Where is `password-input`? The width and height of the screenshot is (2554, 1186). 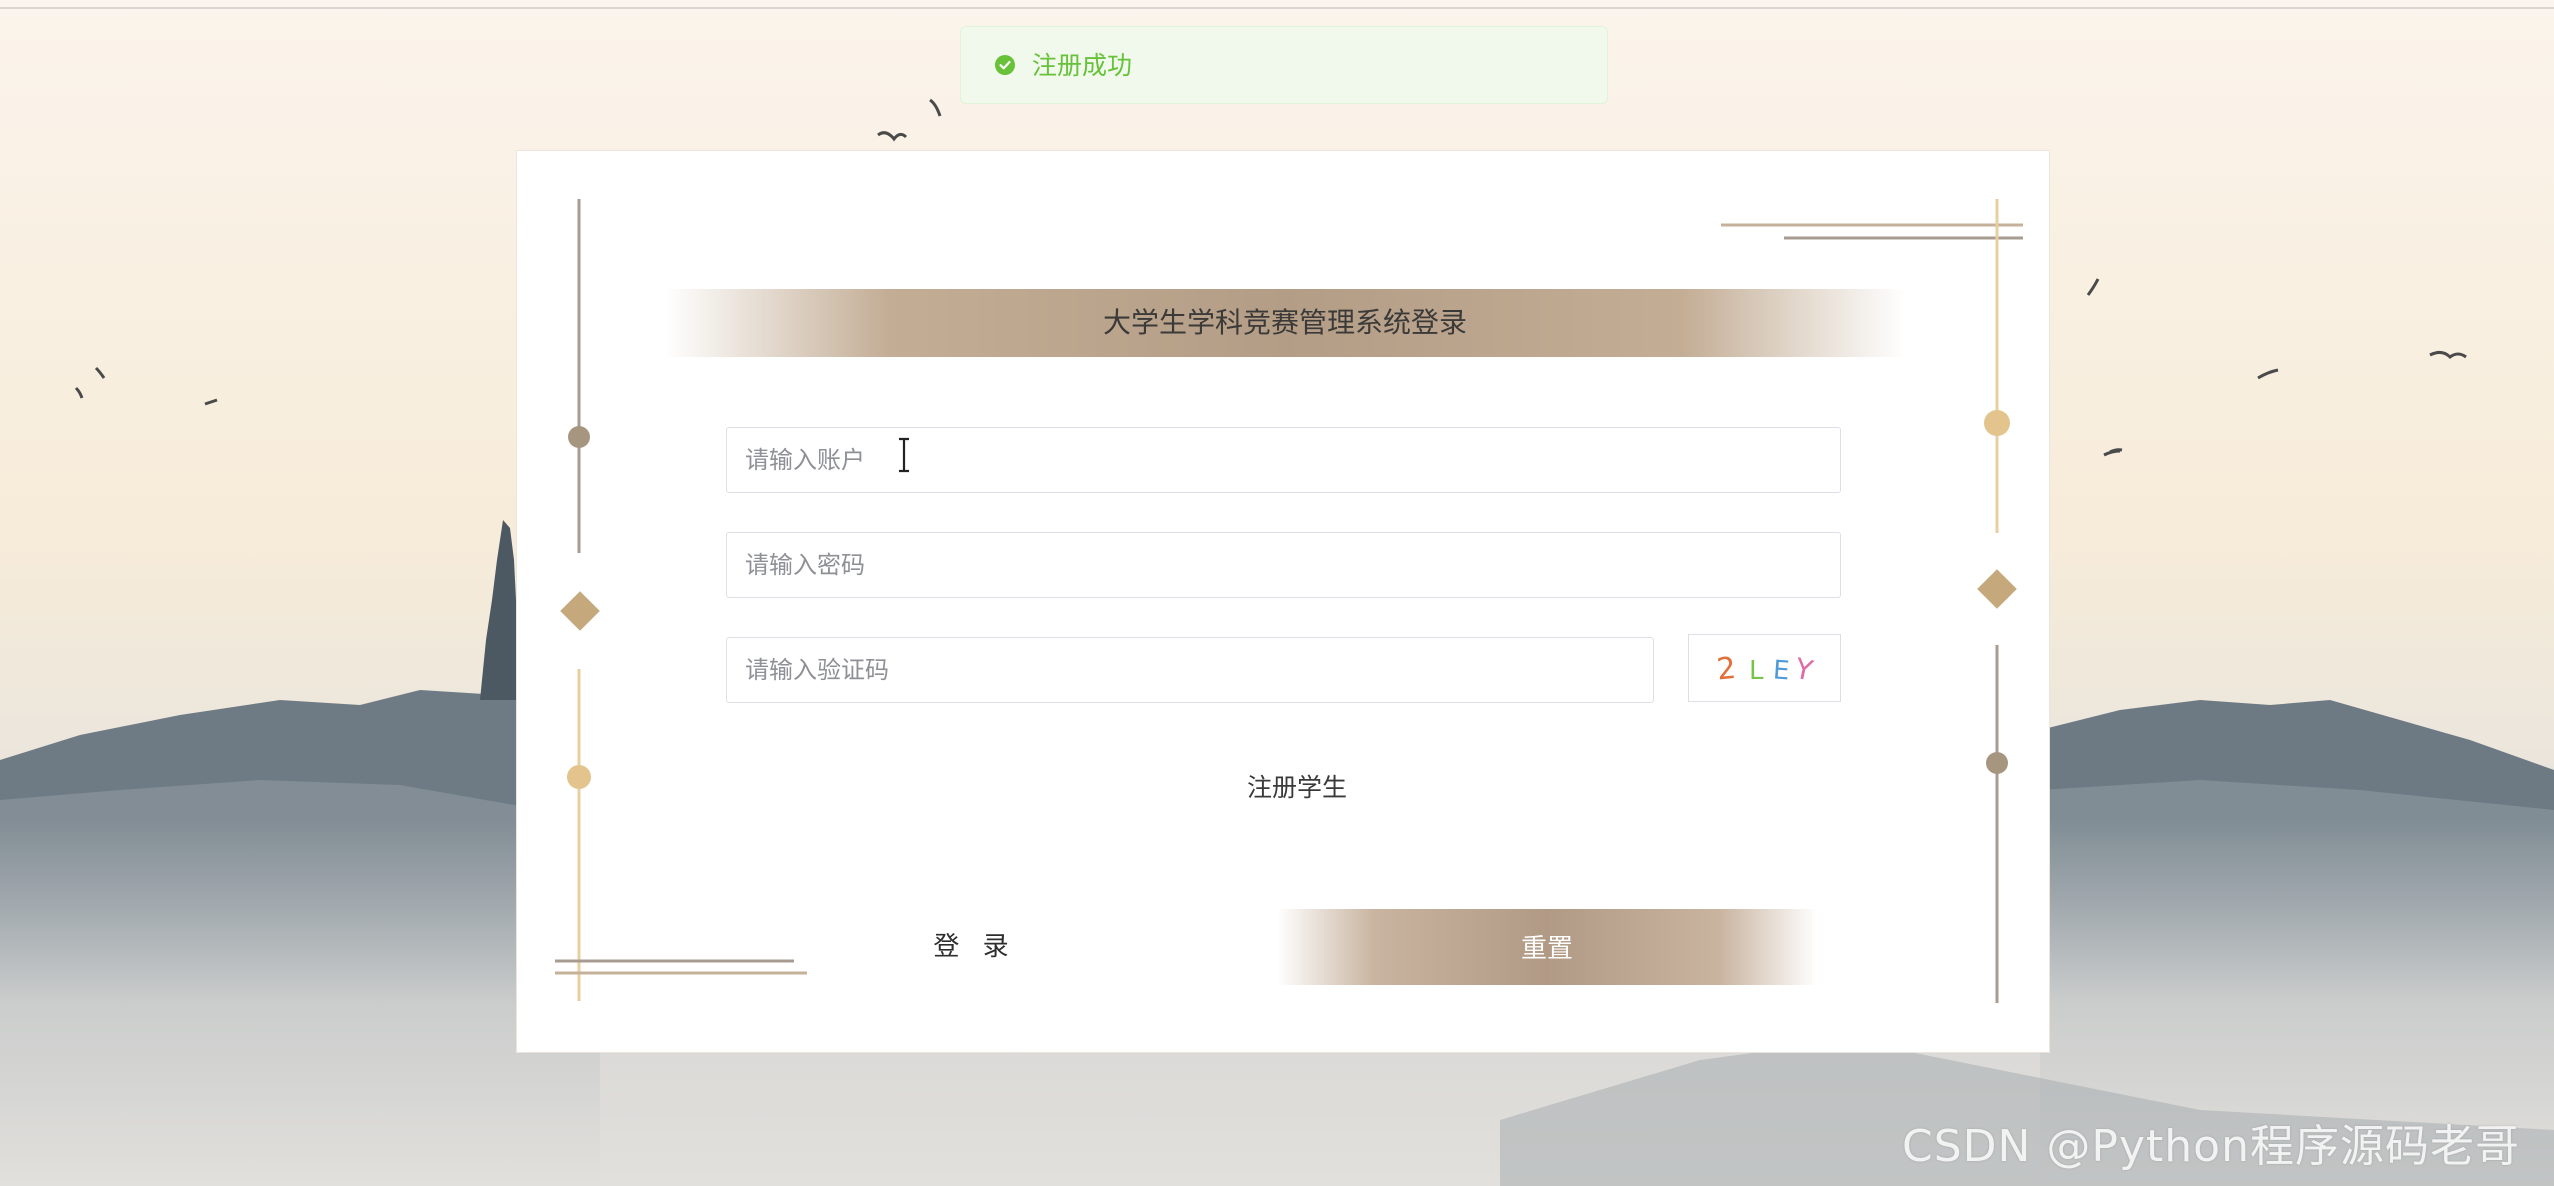 password-input is located at coordinates (1283, 565).